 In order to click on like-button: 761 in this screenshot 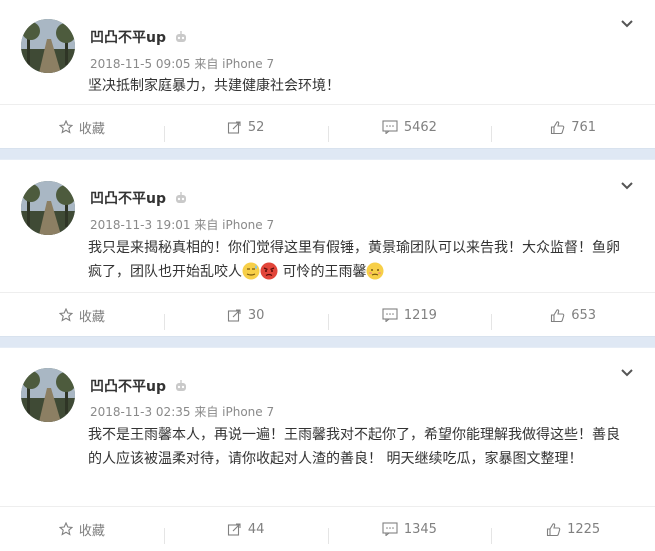, I will do `click(573, 130)`.